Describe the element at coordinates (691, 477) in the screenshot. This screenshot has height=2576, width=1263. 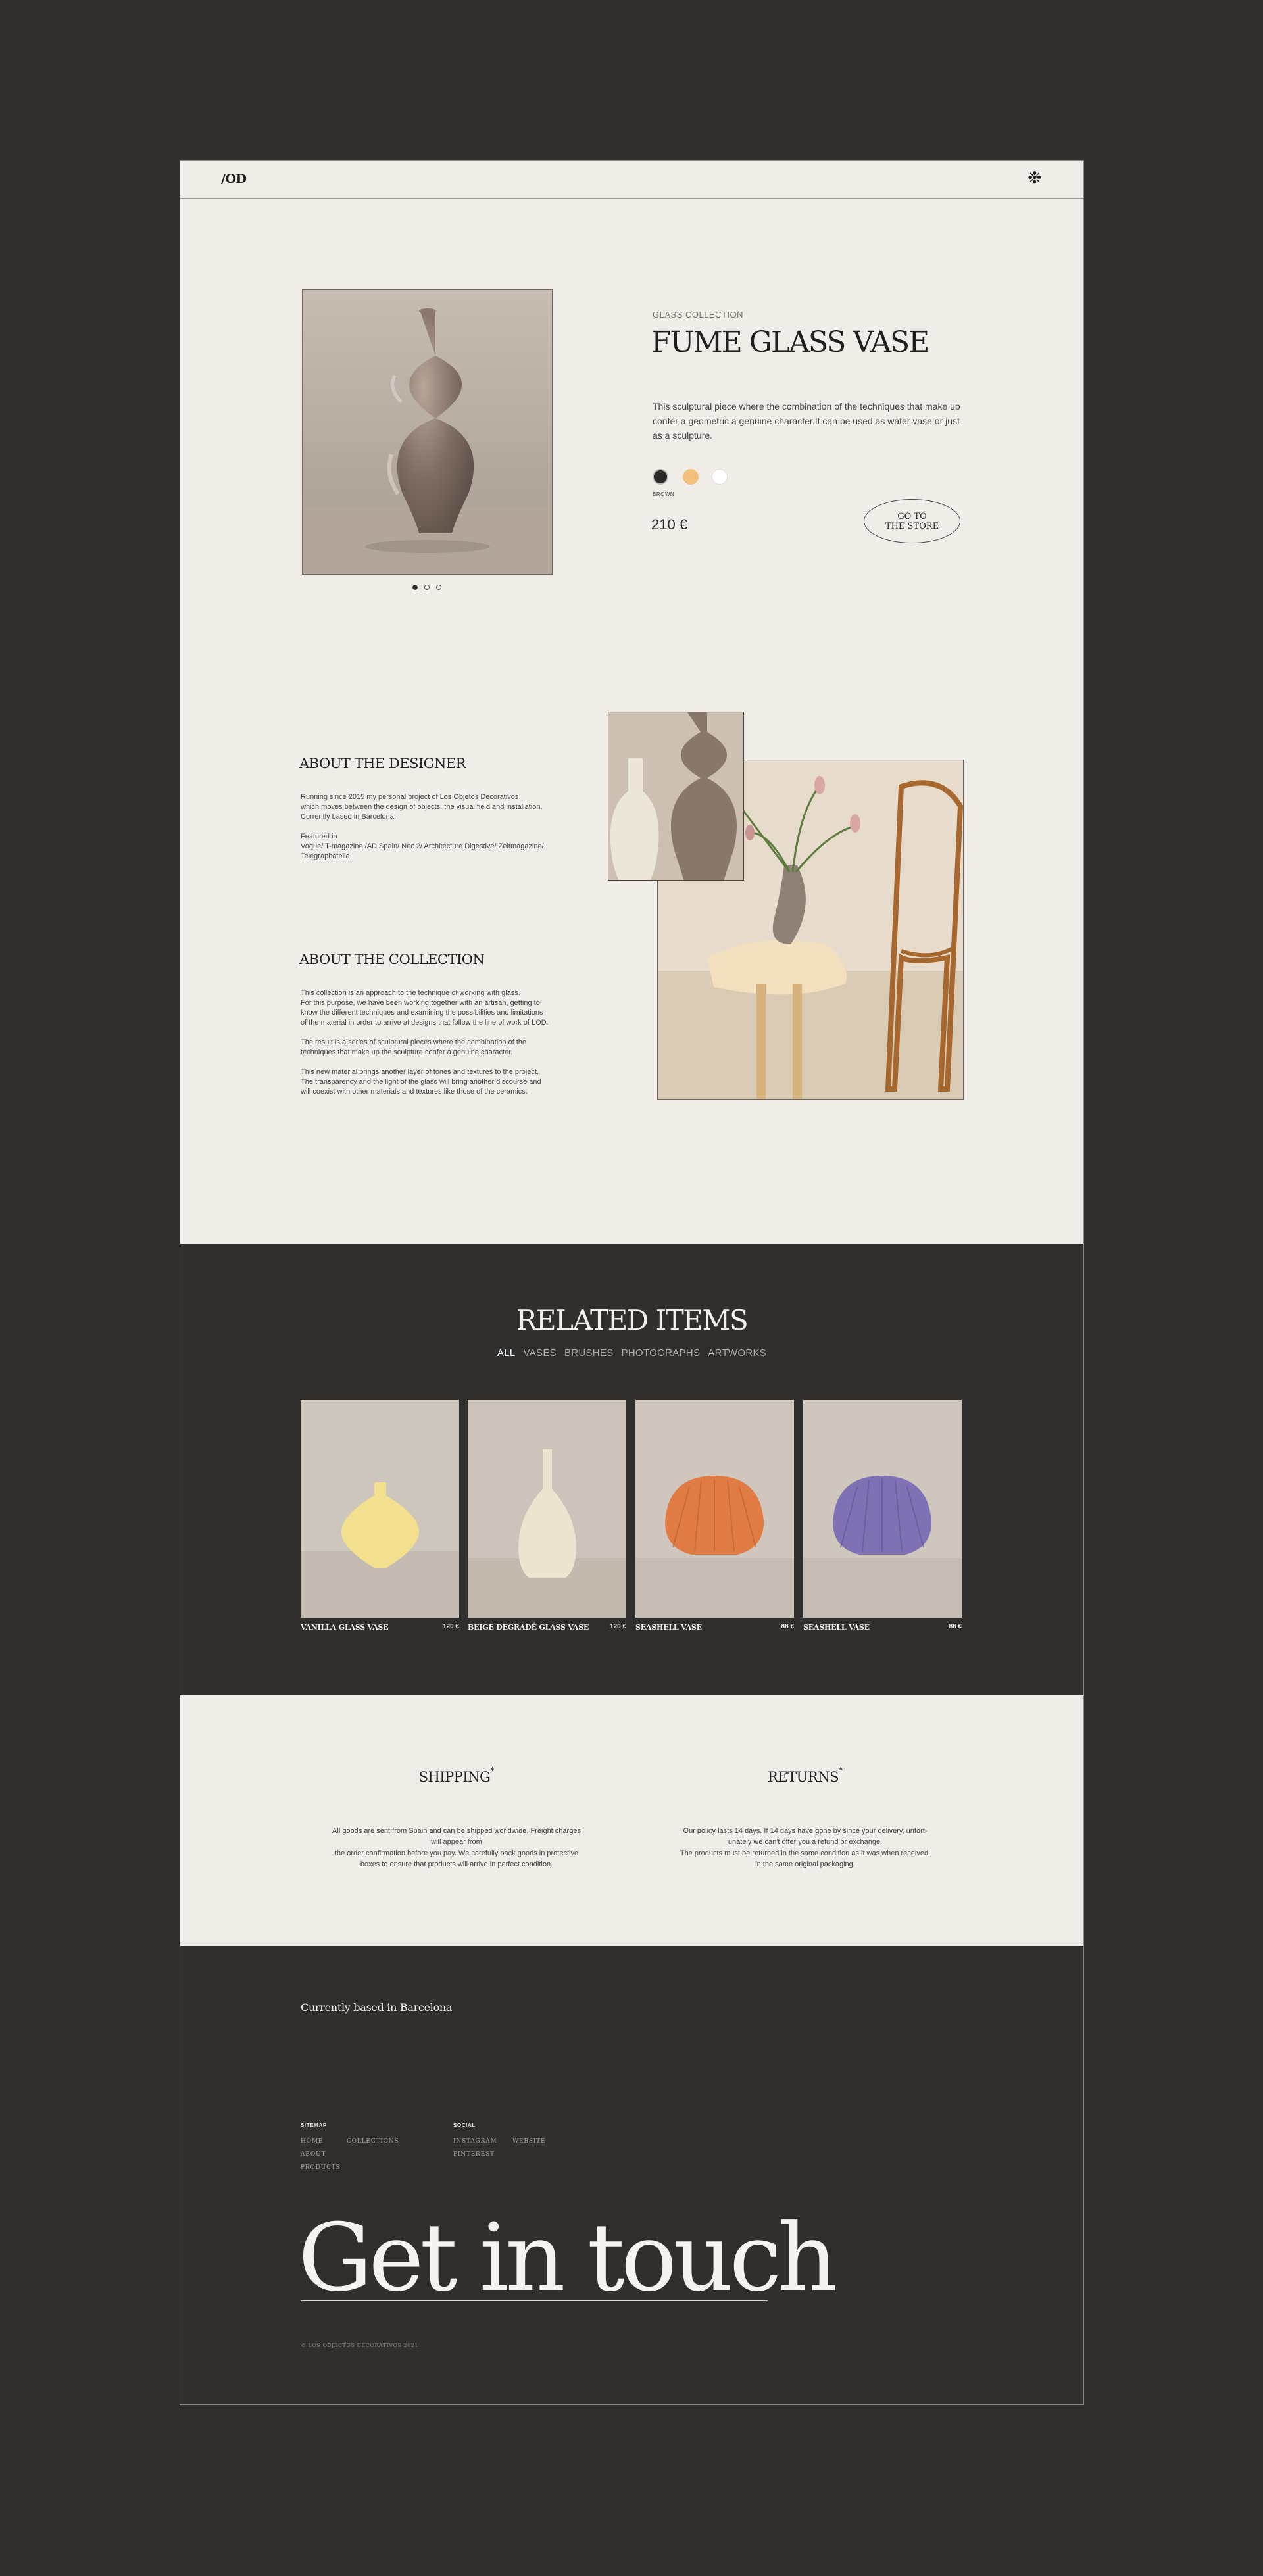
I see `color-swatch-amber` at that location.